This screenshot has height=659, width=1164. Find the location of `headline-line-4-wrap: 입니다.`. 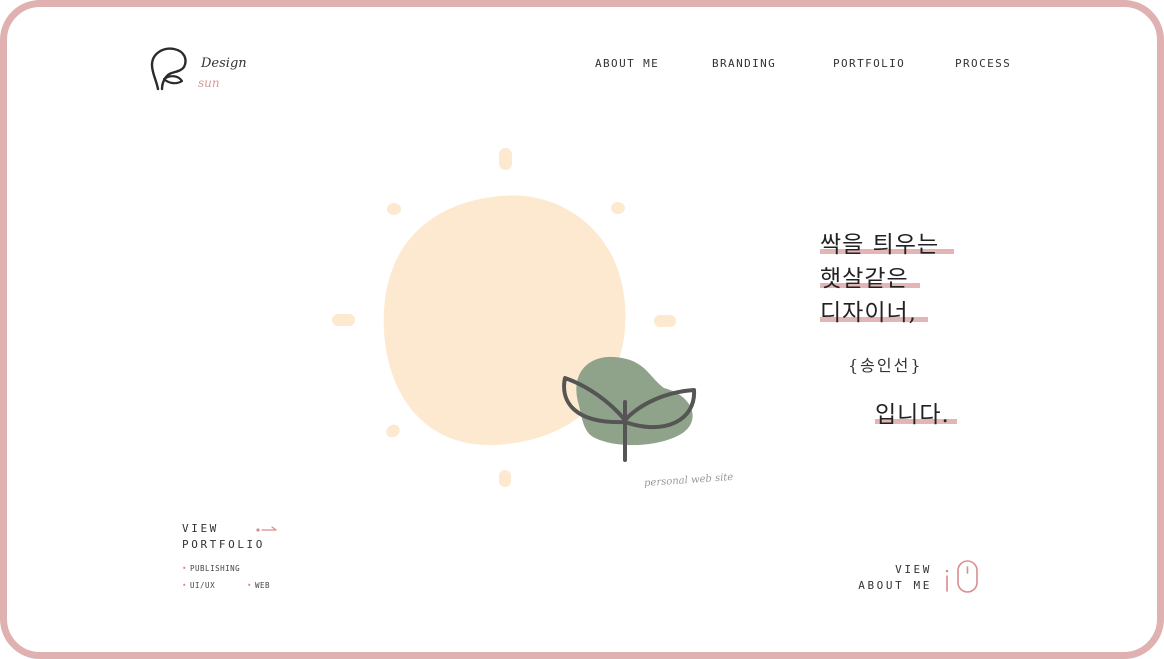

headline-line-4-wrap: 입니다. is located at coordinates (916, 415).